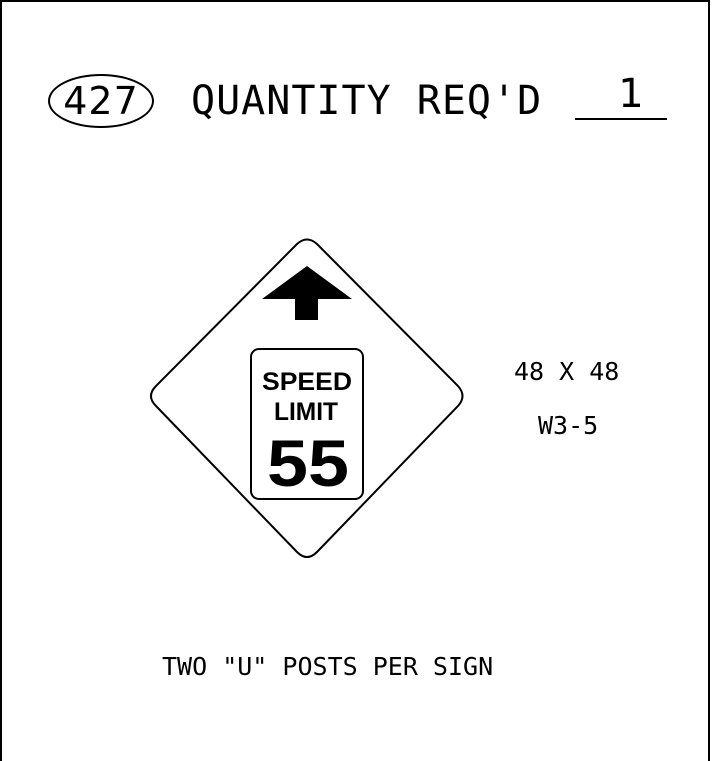  What do you see at coordinates (621, 119) in the screenshot?
I see `quantity-underline` at bounding box center [621, 119].